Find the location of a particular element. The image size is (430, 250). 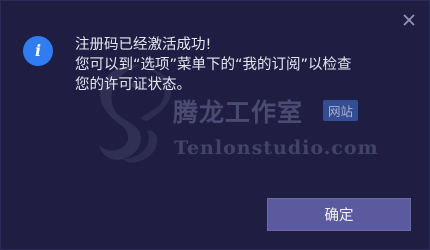

message-line: 注册码已经激活成功! is located at coordinates (143, 45).